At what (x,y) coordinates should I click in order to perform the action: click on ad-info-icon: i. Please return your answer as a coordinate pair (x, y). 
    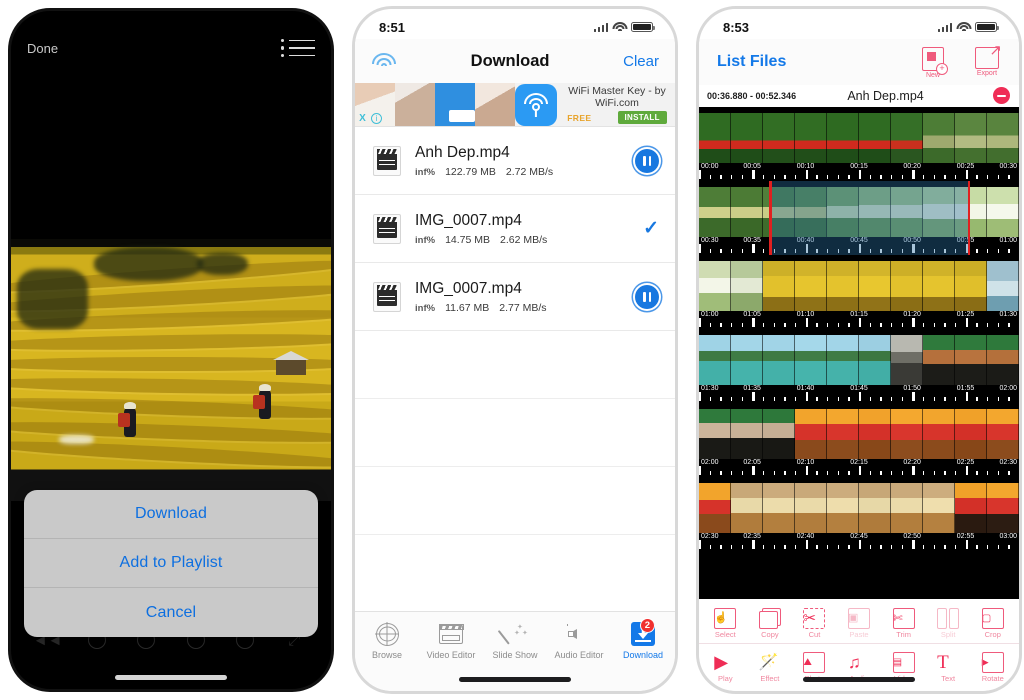
    Looking at the image, I should click on (376, 118).